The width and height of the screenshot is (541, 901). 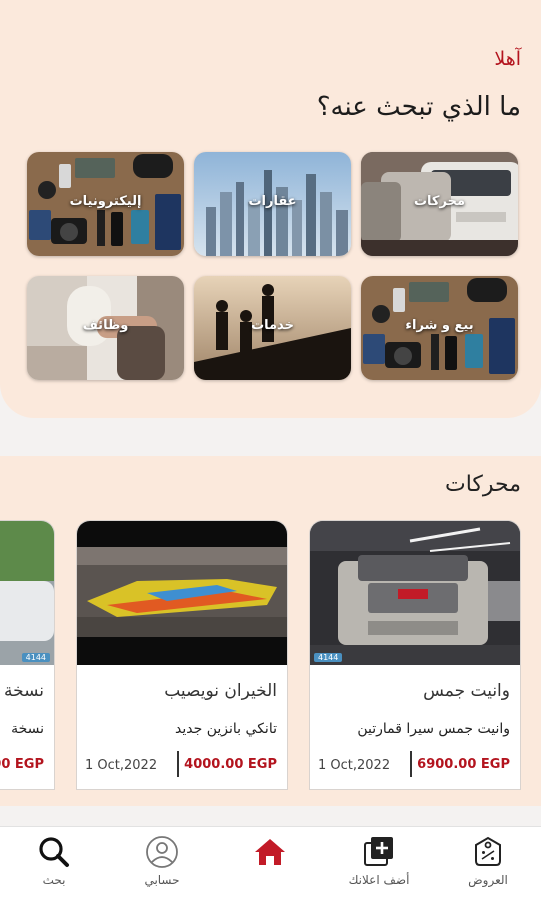 I want to click on category-label: خدمات, so click(x=272, y=325).